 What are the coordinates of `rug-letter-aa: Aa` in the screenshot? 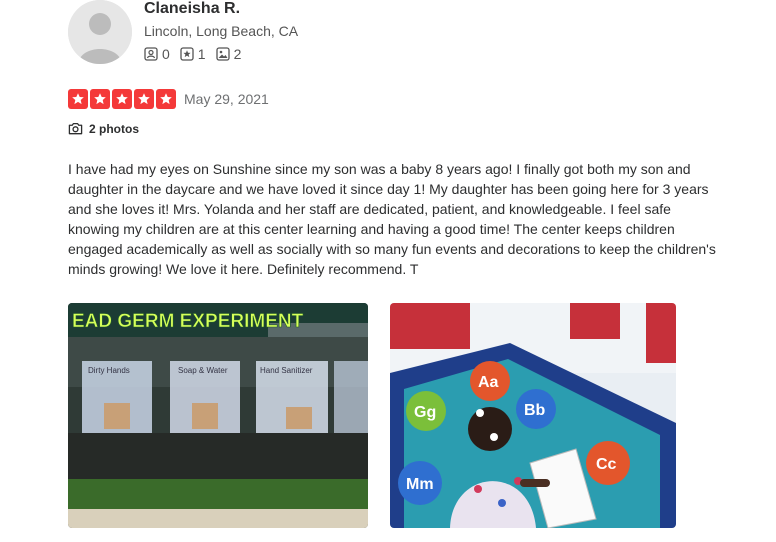 It's located at (488, 382).